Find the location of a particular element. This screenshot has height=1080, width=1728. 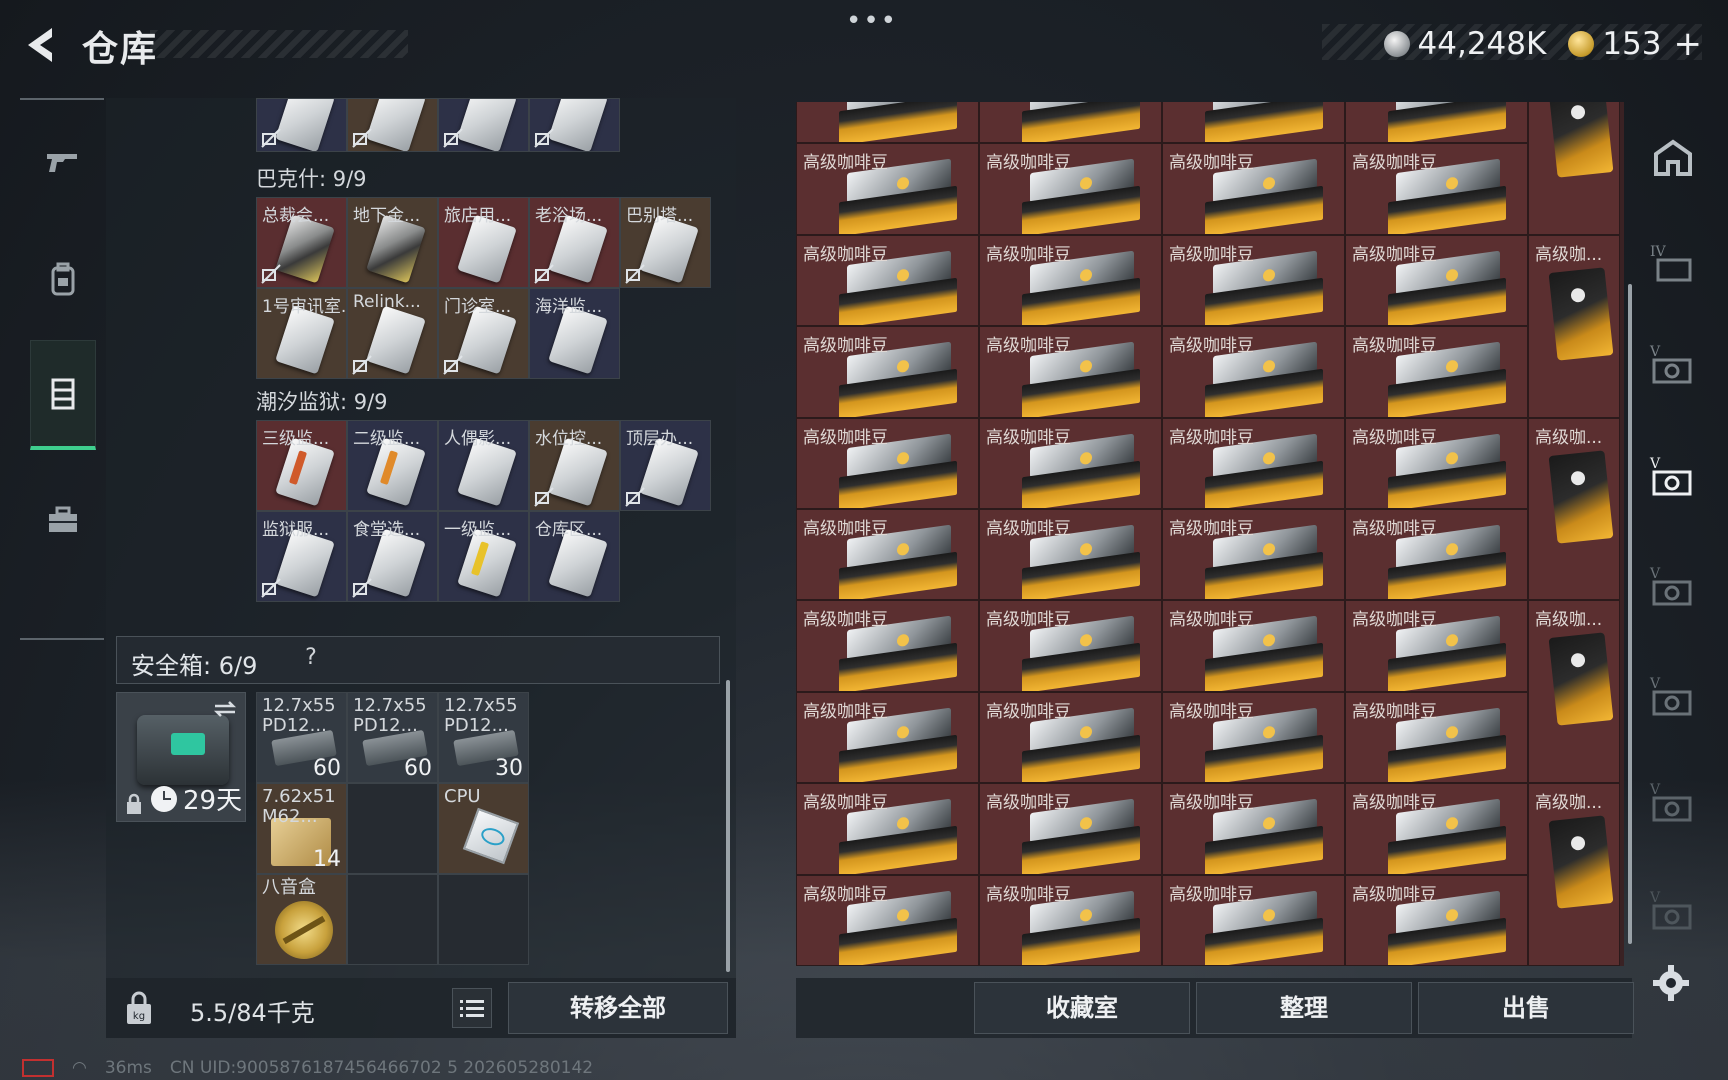

safe-item: CPU is located at coordinates (483, 828).